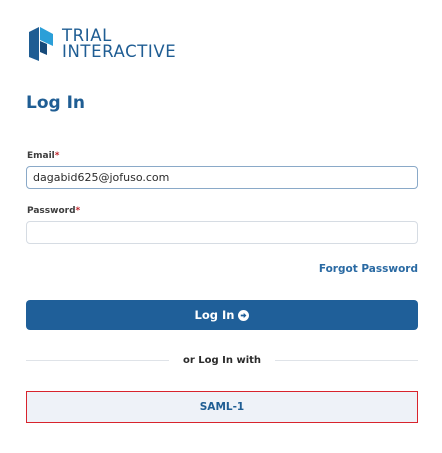 This screenshot has height=453, width=442. Describe the element at coordinates (222, 232) in the screenshot. I see `password-input` at that location.